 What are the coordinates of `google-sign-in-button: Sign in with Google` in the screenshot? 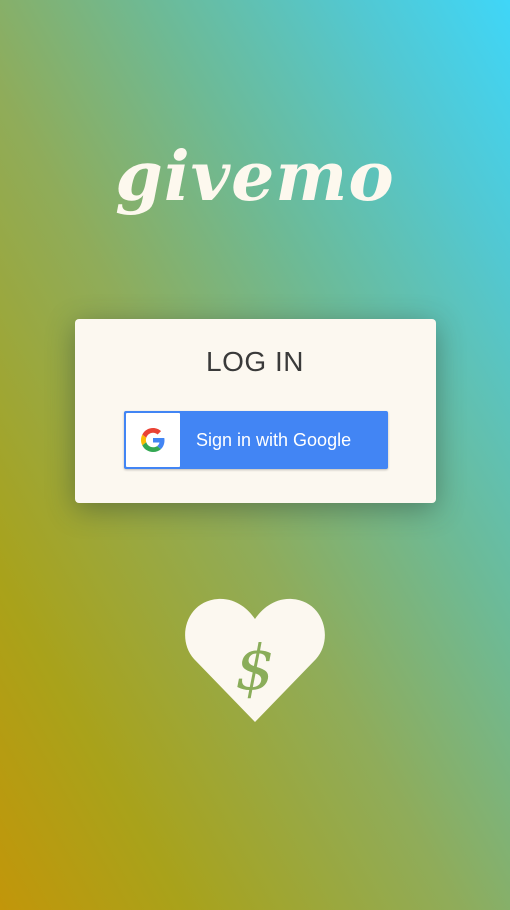 It's located at (256, 440).